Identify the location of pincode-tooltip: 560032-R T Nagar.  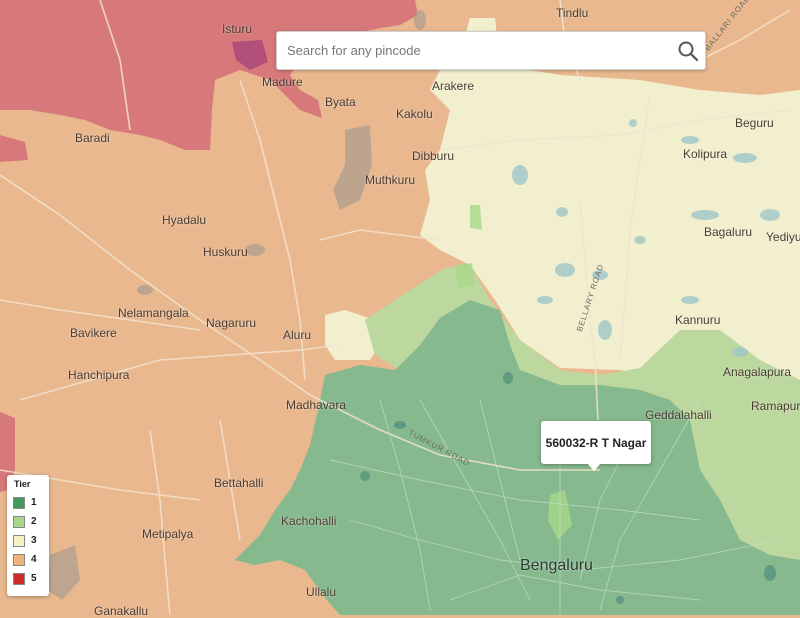
(596, 442).